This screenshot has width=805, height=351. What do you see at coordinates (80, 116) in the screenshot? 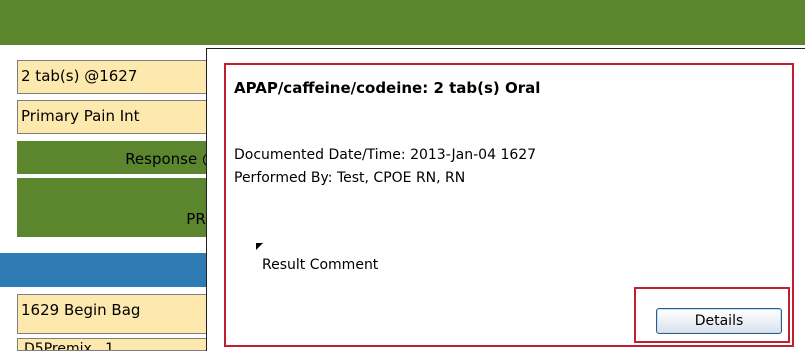
I see `result-cell-text: Primary Pain Int` at bounding box center [80, 116].